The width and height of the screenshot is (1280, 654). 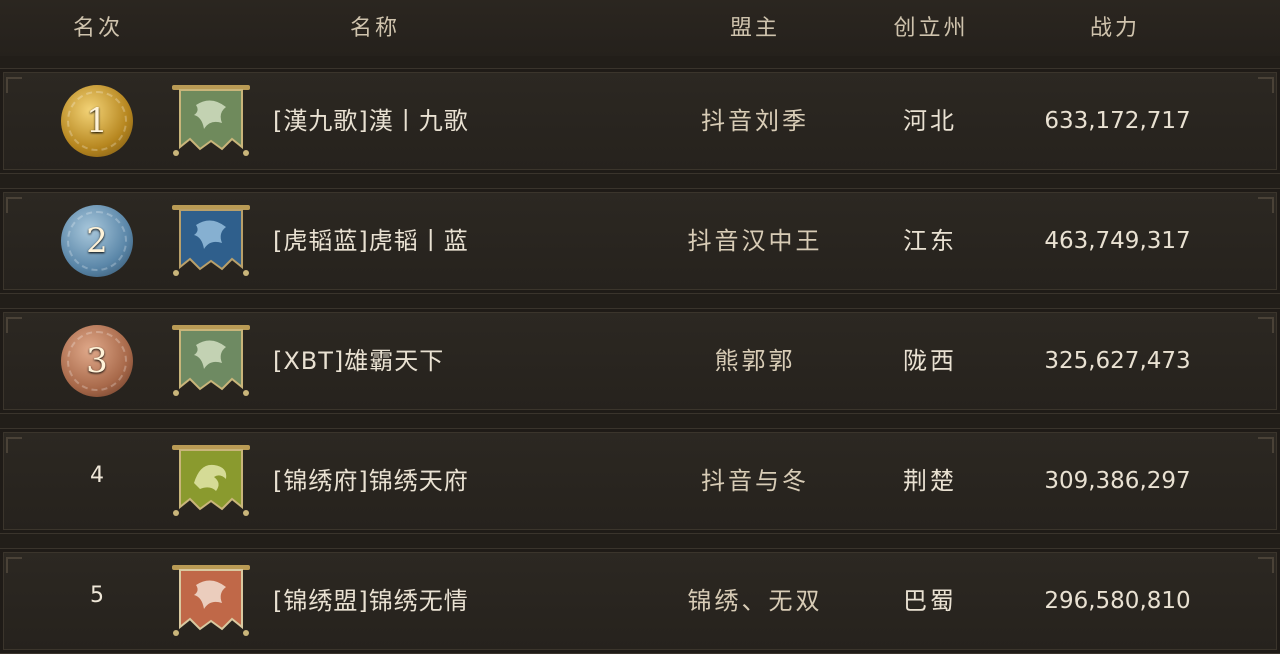 I want to click on alliance-name: [锦绣盟]锦绣无情, so click(x=371, y=601).